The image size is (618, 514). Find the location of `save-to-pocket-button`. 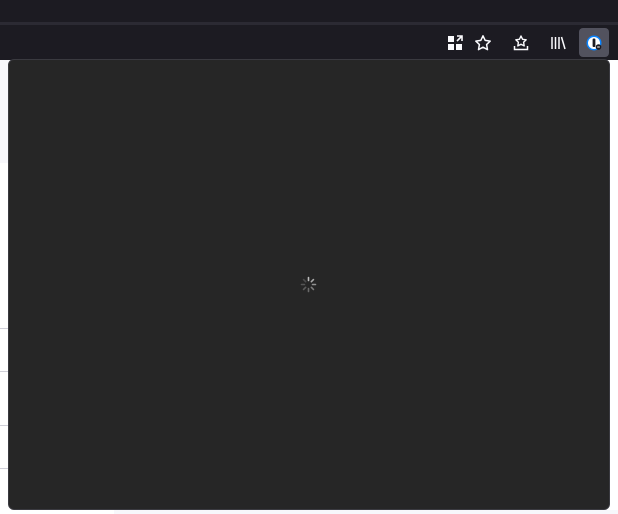

save-to-pocket-button is located at coordinates (521, 42).